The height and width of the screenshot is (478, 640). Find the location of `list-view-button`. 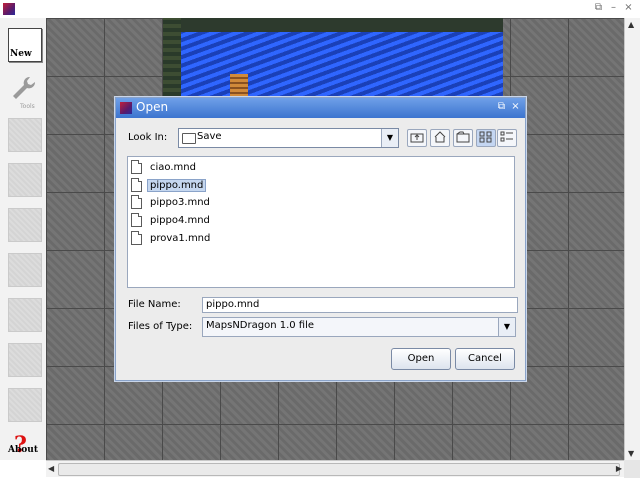

list-view-button is located at coordinates (486, 138).